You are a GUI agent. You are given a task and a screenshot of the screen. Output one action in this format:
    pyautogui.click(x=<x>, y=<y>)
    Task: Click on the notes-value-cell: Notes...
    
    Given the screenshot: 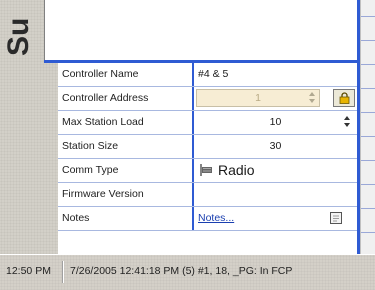 What is the action you would take?
    pyautogui.click(x=274, y=218)
    